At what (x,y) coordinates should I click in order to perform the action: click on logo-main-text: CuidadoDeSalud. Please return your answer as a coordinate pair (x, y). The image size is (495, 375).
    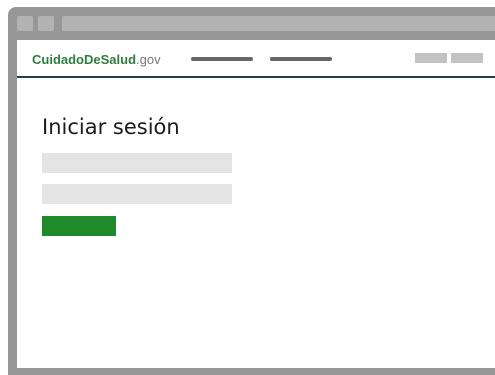
    Looking at the image, I should click on (84, 59).